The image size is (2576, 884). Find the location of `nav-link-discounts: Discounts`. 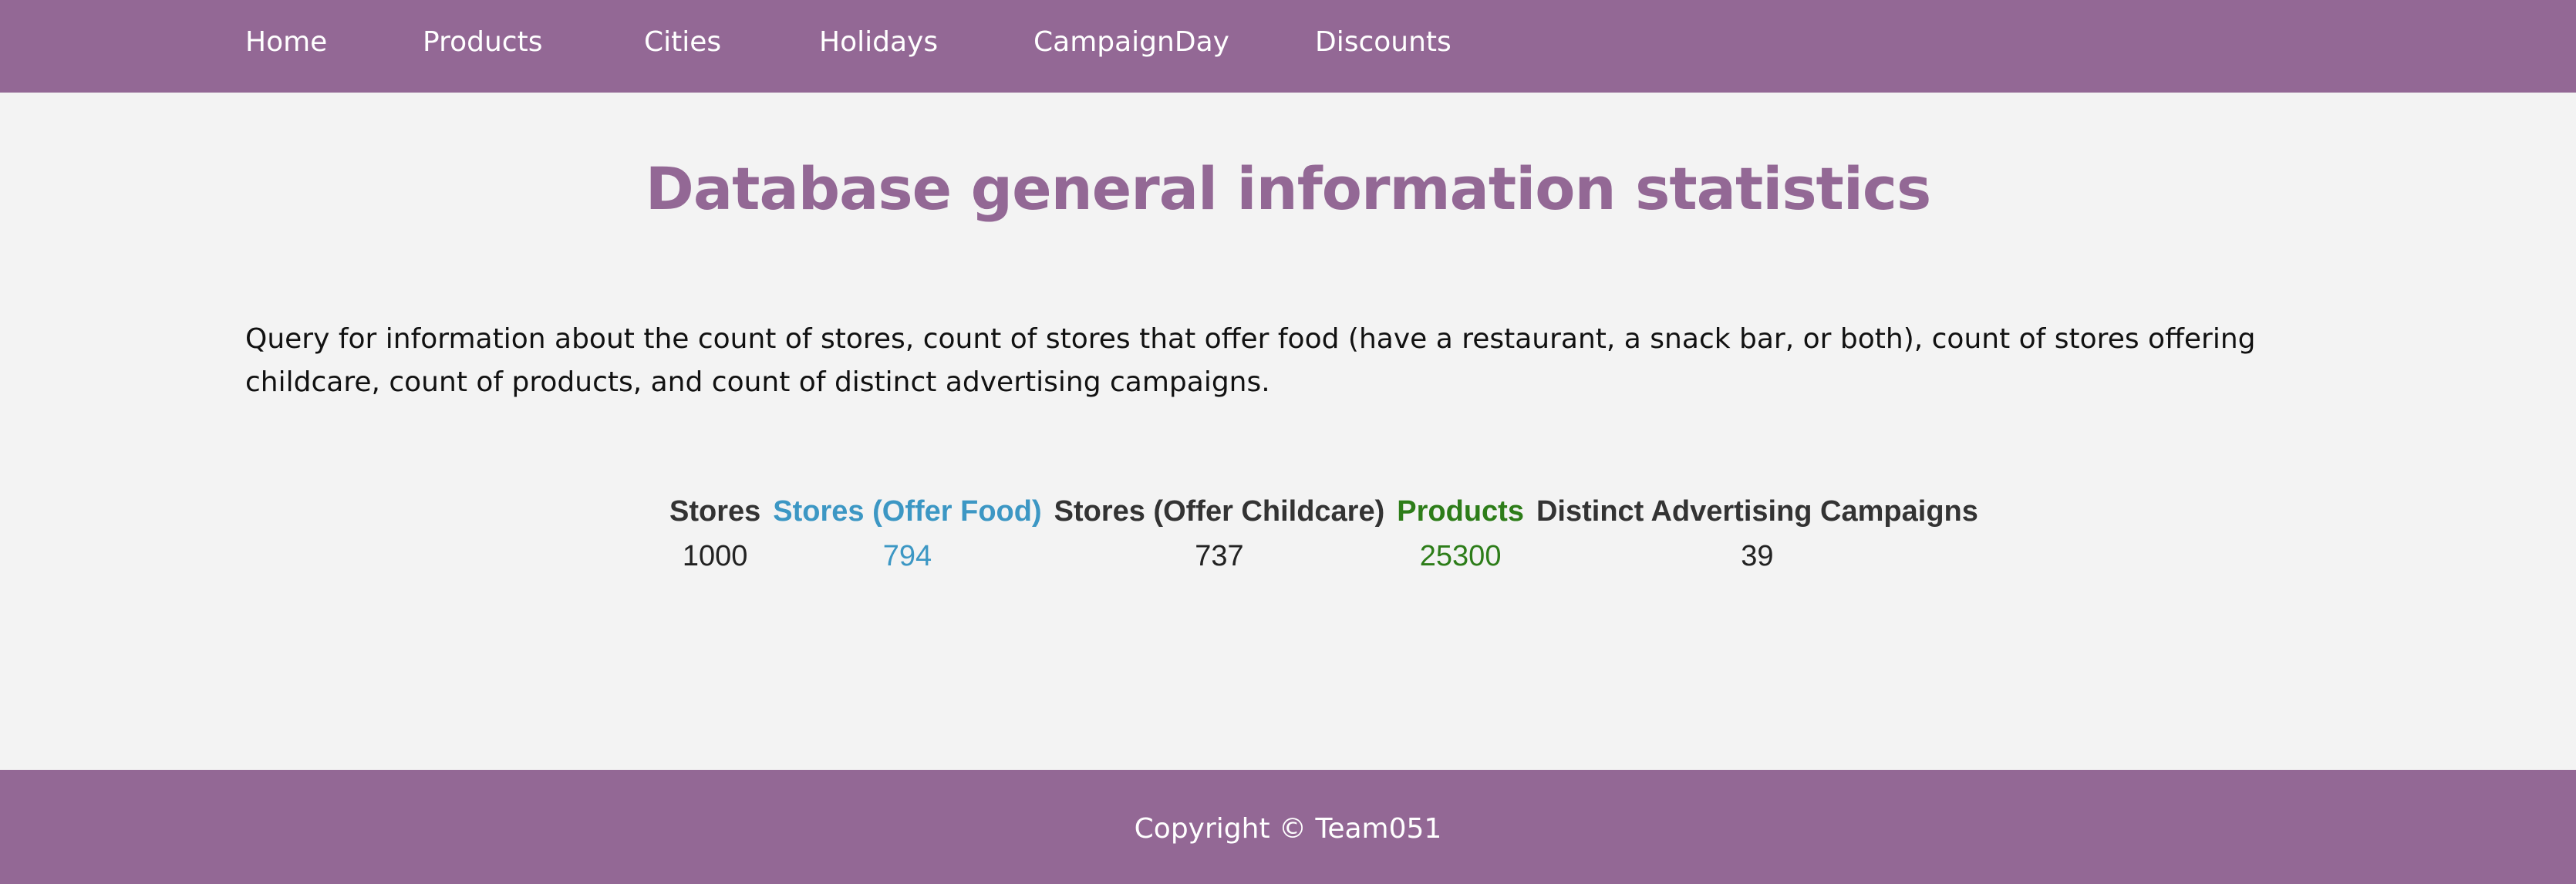

nav-link-discounts: Discounts is located at coordinates (1383, 42).